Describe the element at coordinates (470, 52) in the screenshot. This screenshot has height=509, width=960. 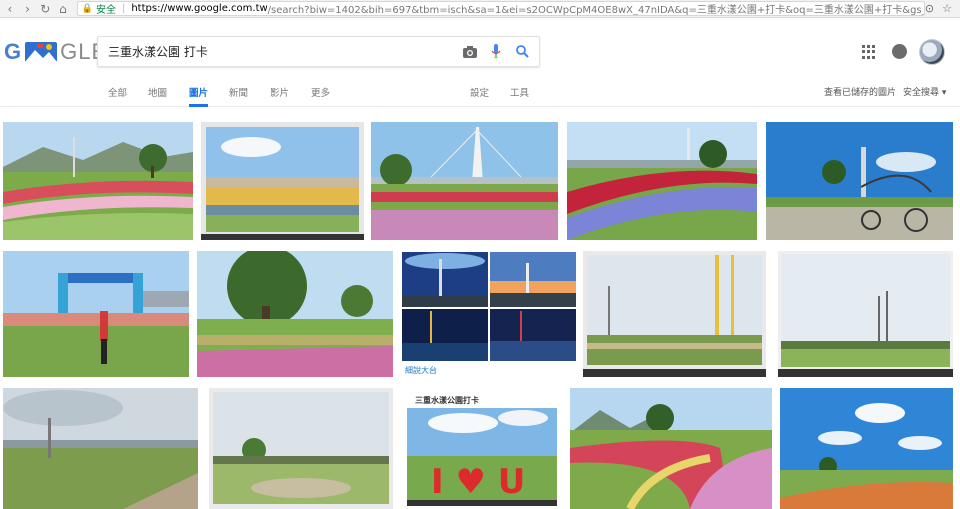
I see `camera-icon` at that location.